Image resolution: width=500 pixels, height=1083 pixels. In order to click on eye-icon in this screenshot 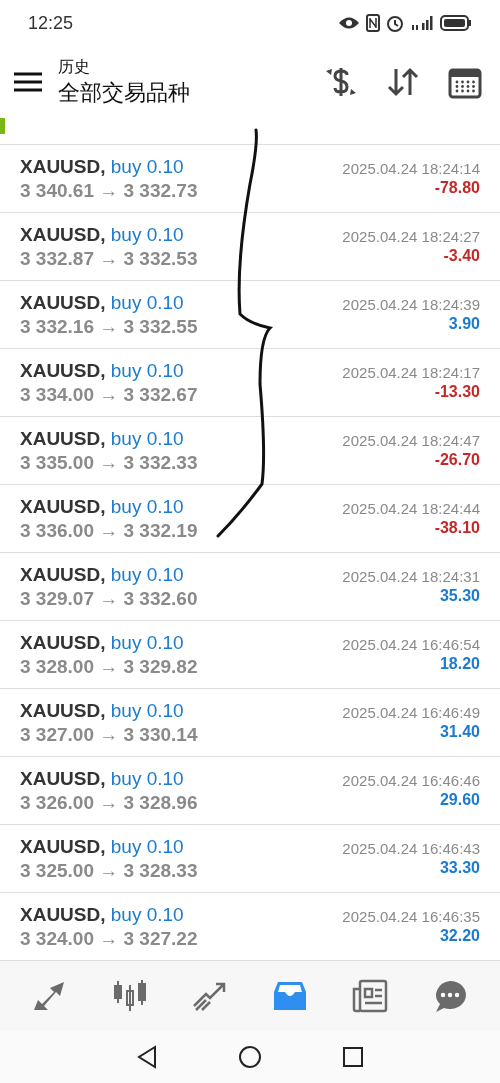, I will do `click(349, 23)`.